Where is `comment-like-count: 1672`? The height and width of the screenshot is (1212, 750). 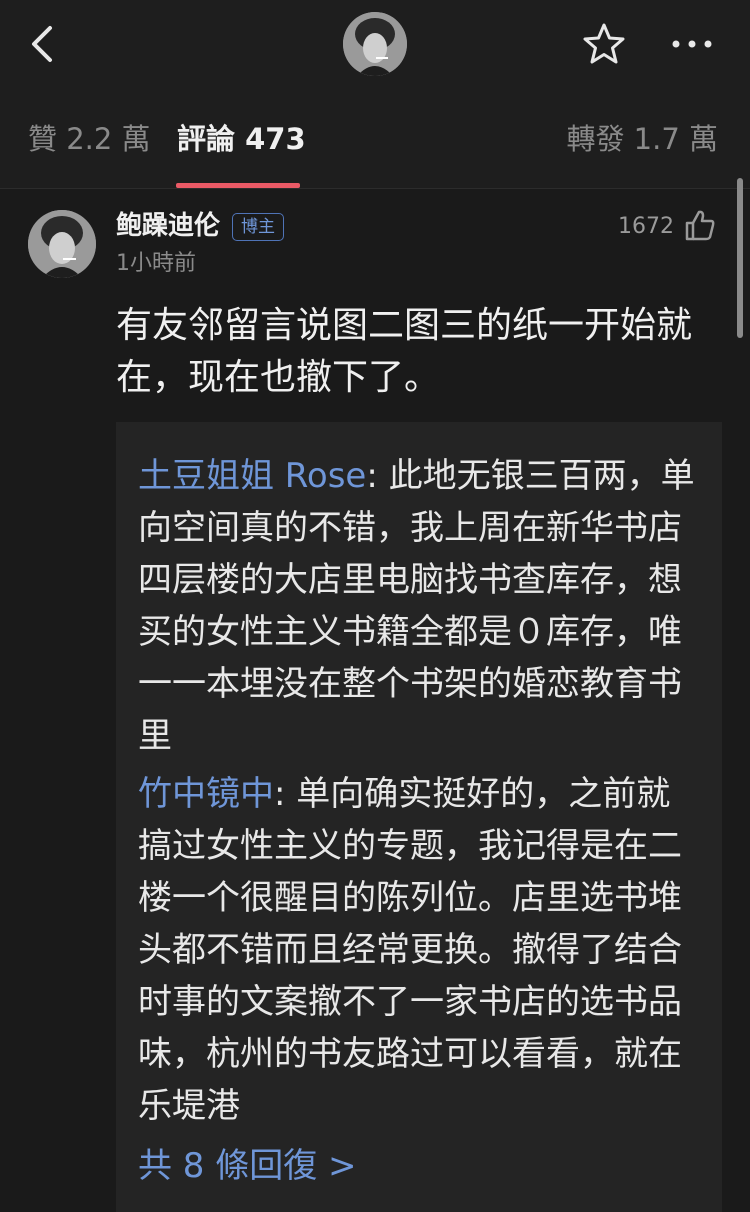 comment-like-count: 1672 is located at coordinates (646, 226).